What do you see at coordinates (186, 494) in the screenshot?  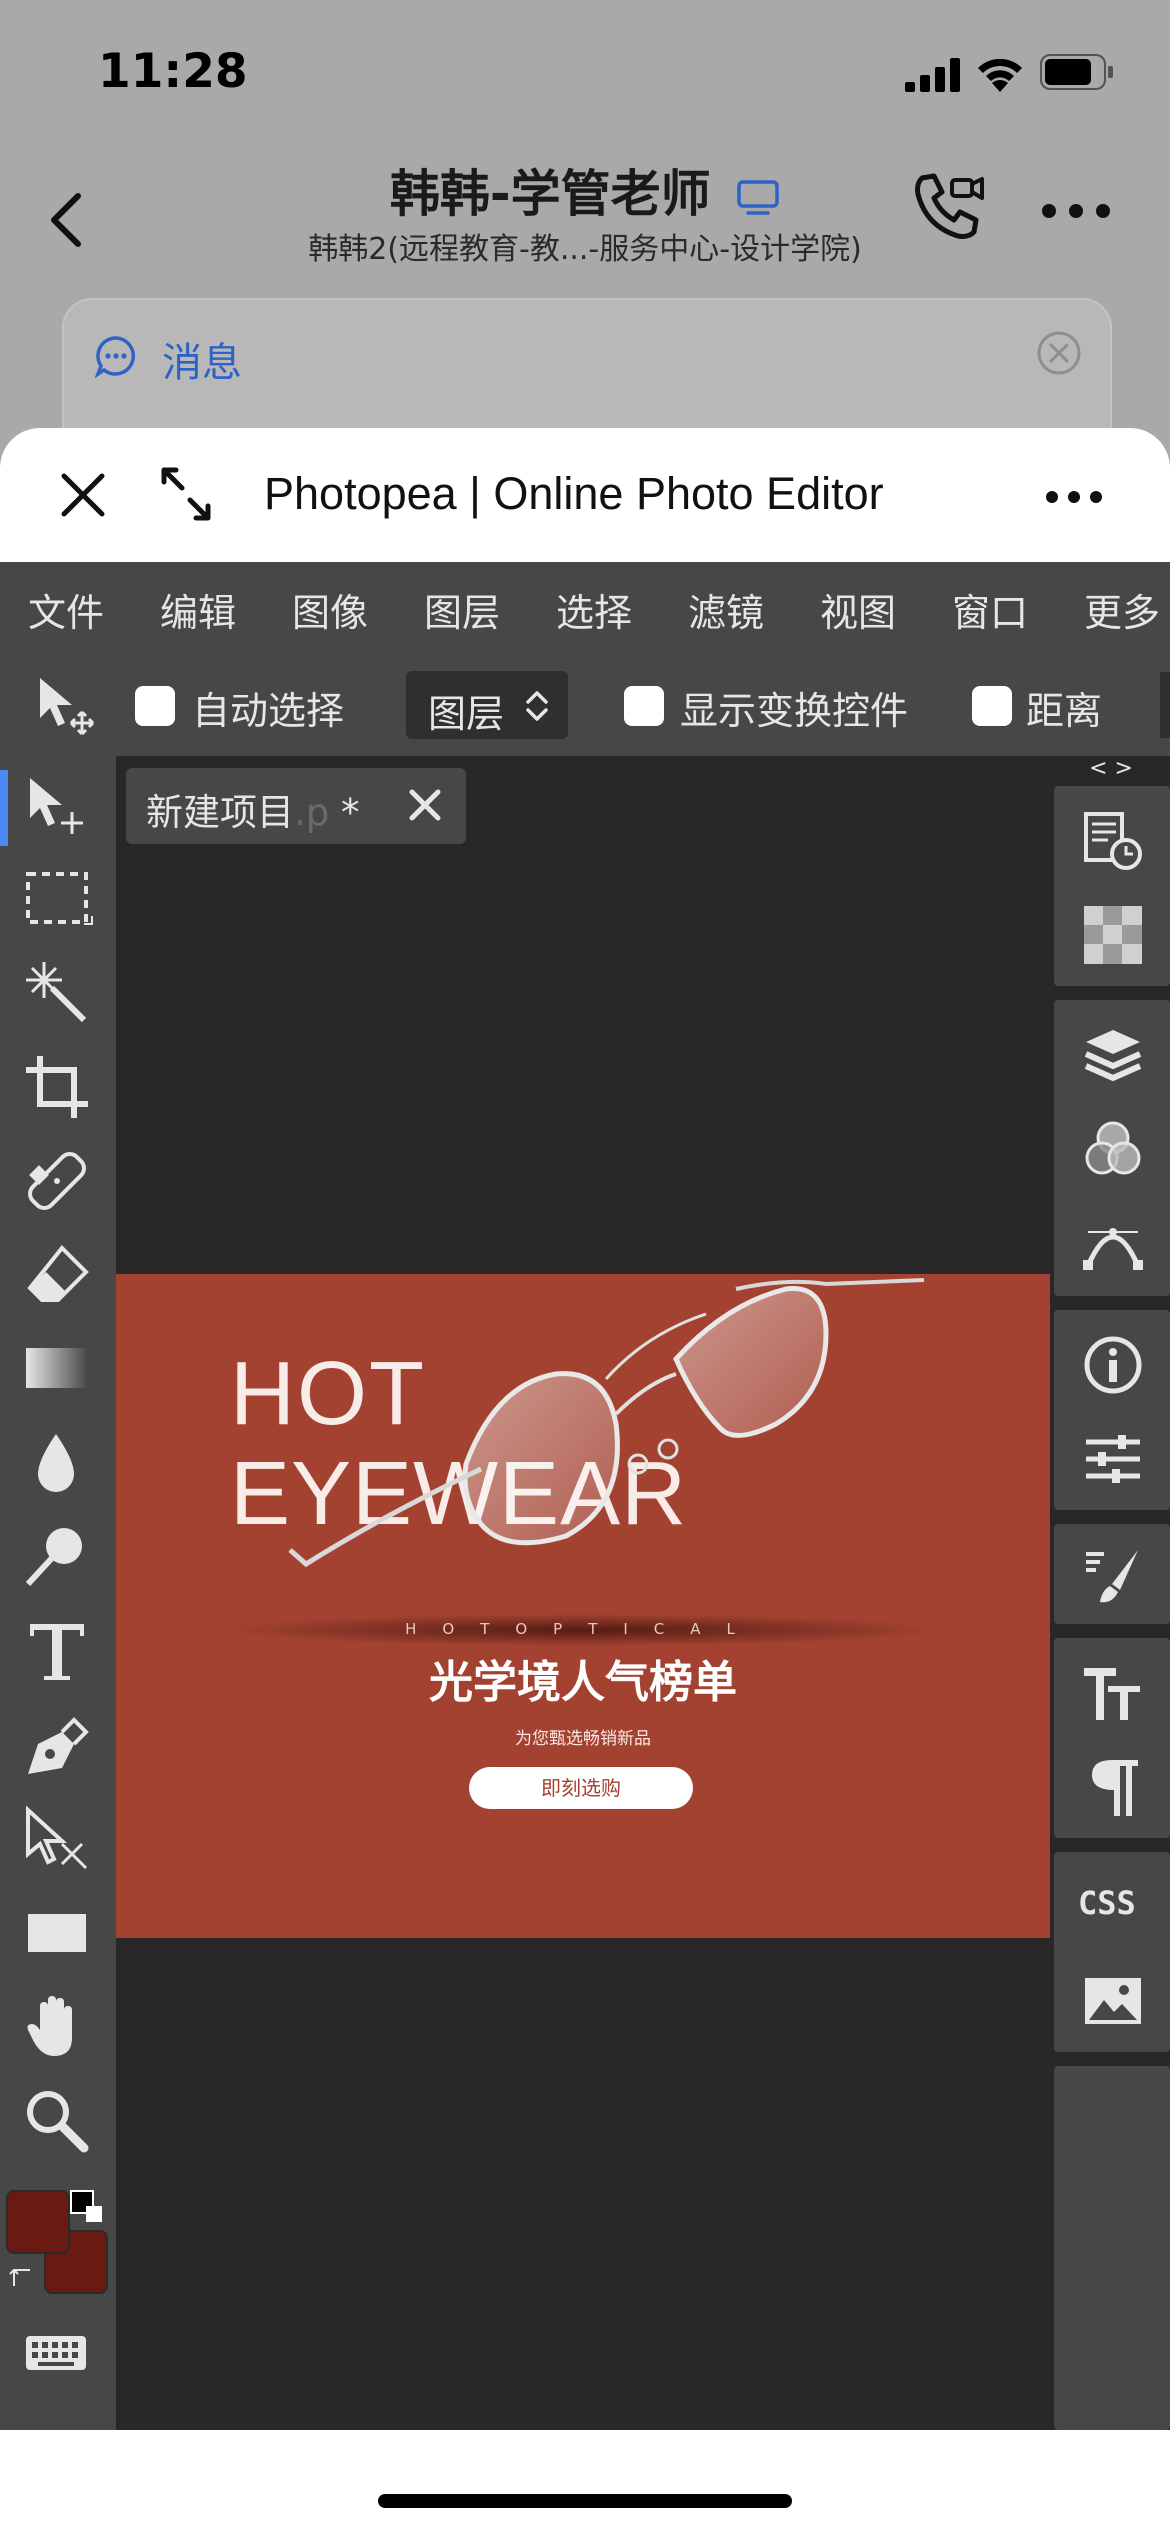 I see `expand-icon` at bounding box center [186, 494].